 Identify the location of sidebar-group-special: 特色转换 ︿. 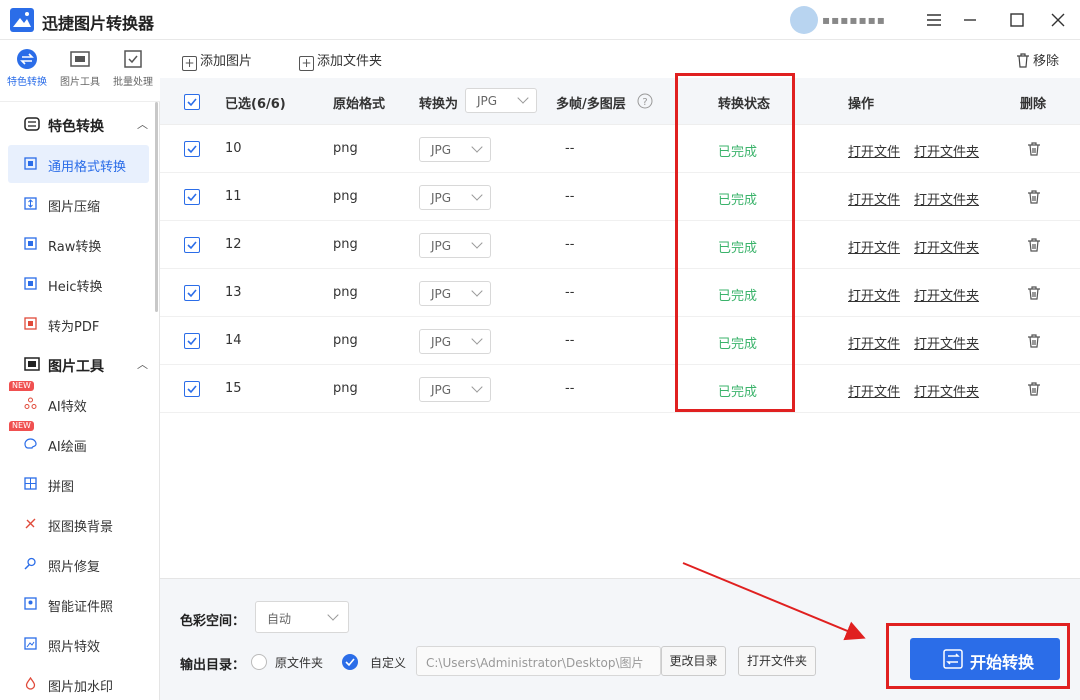
(80, 124).